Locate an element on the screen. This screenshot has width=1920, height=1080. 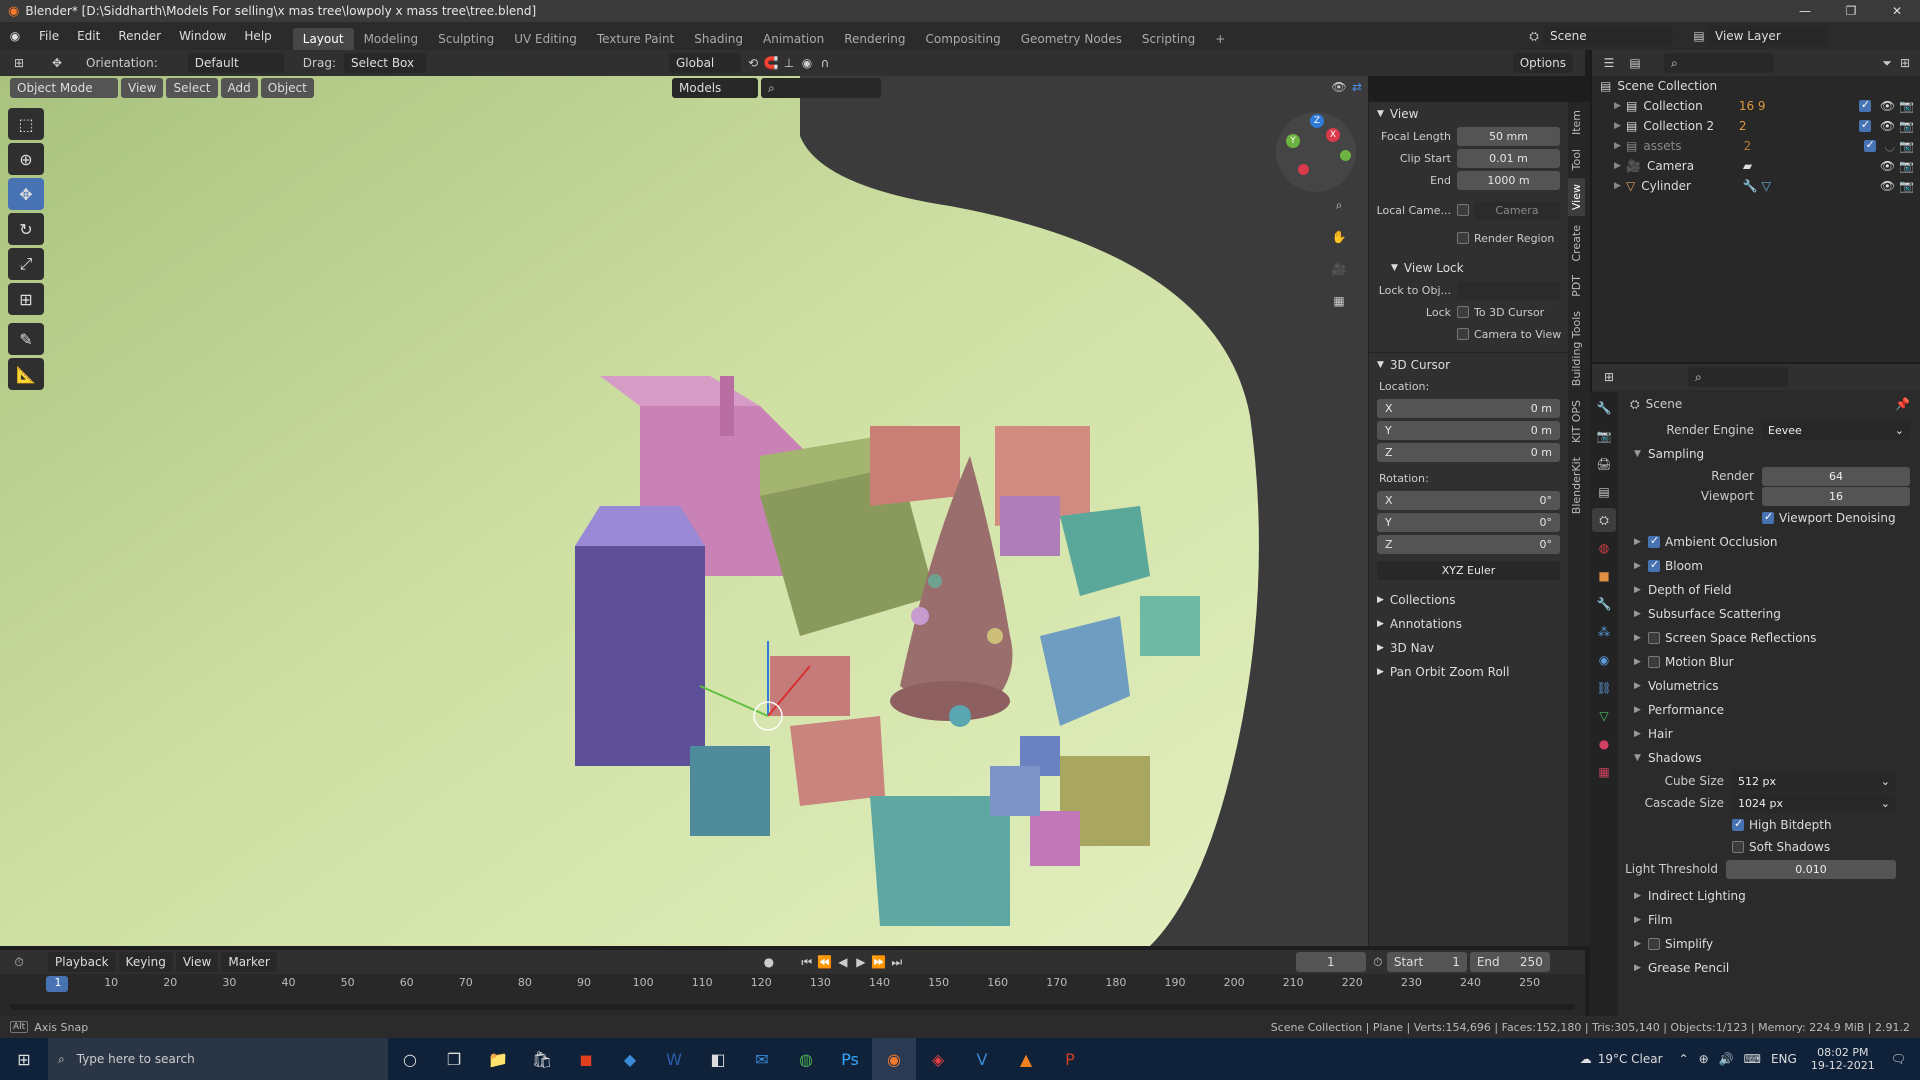
view-layer-tab-icon: ▤ is located at coordinates (1604, 492).